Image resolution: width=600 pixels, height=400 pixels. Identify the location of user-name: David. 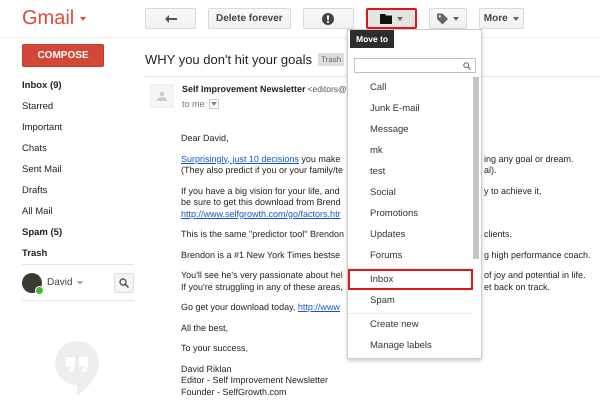
(60, 282).